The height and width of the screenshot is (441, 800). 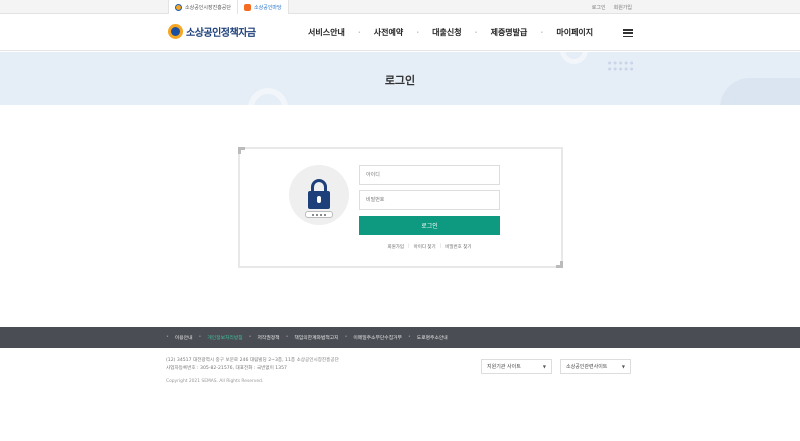 I want to click on main-nav: 서비스안내 • 사전예약 • 대출신청 • 제증명발급 • 마이페이지, so click(x=450, y=32).